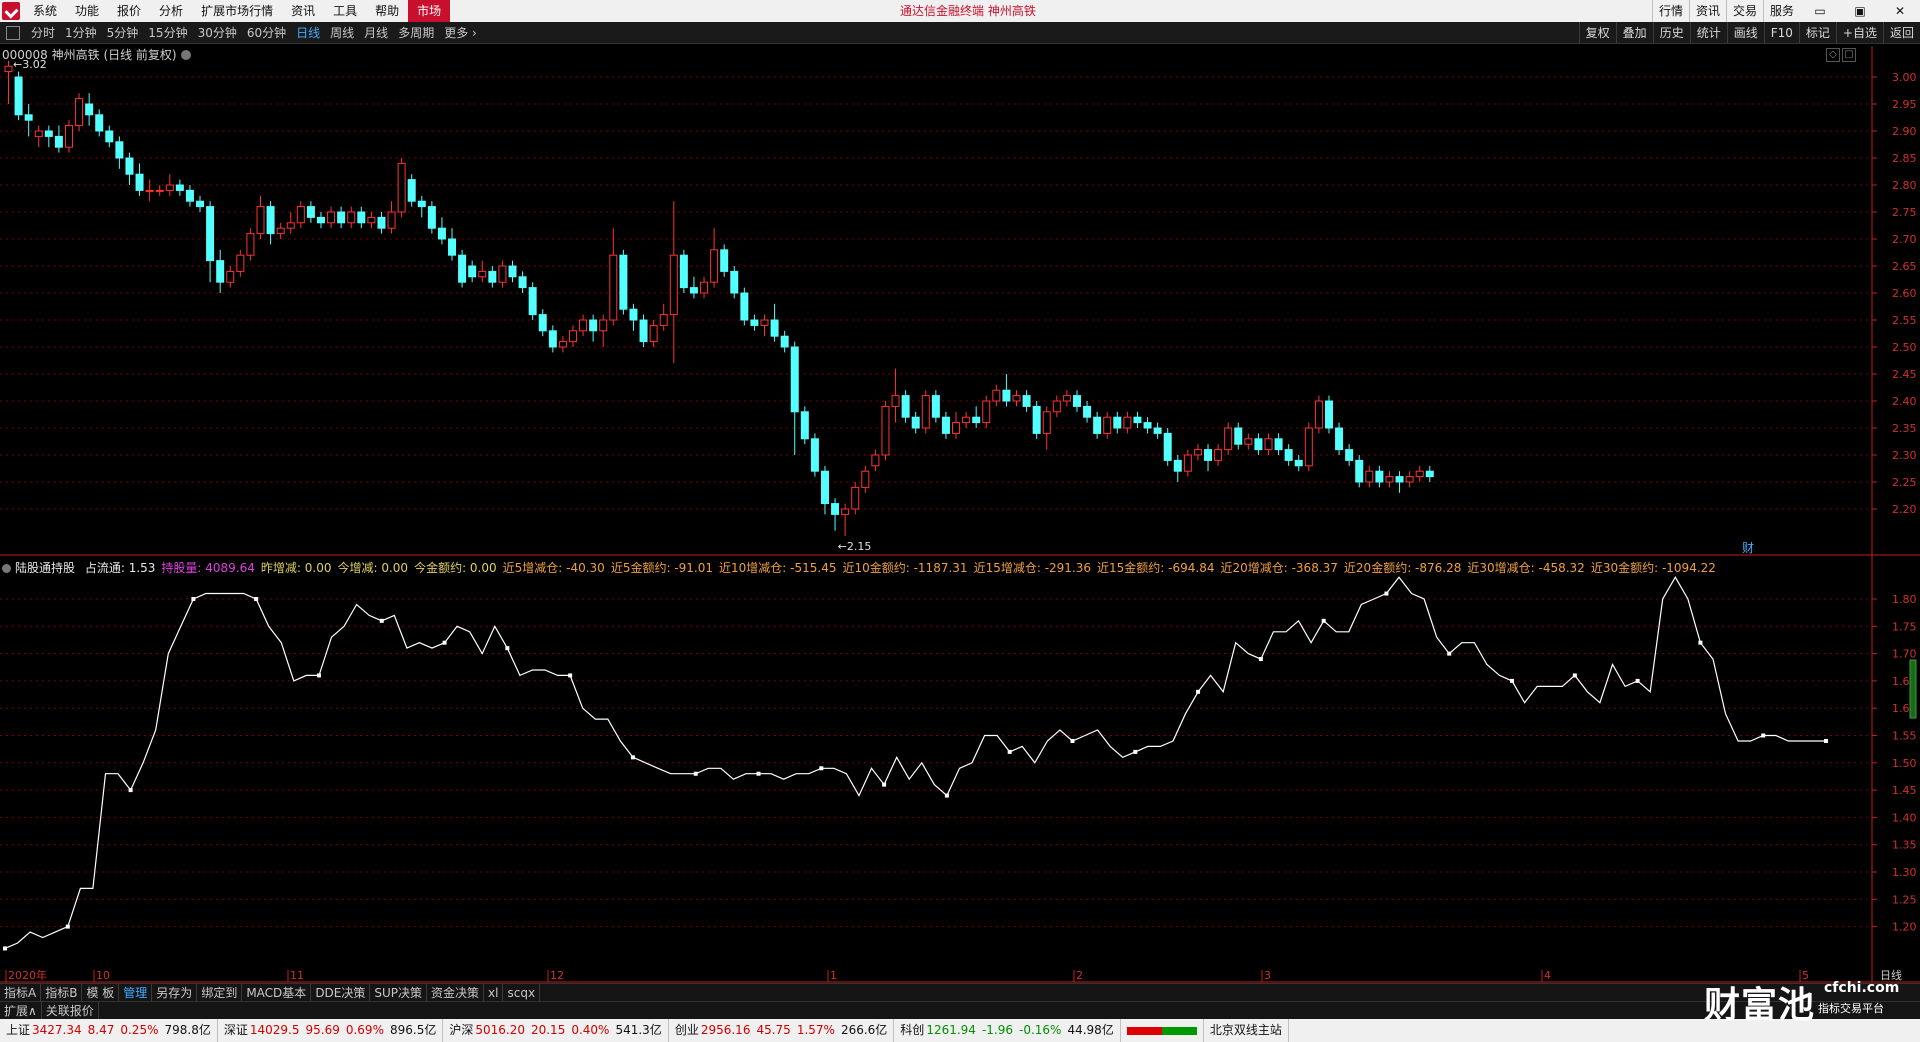  Describe the element at coordinates (237, 11) in the screenshot. I see `menu-item-ext-market: 扩展市场行情` at that location.